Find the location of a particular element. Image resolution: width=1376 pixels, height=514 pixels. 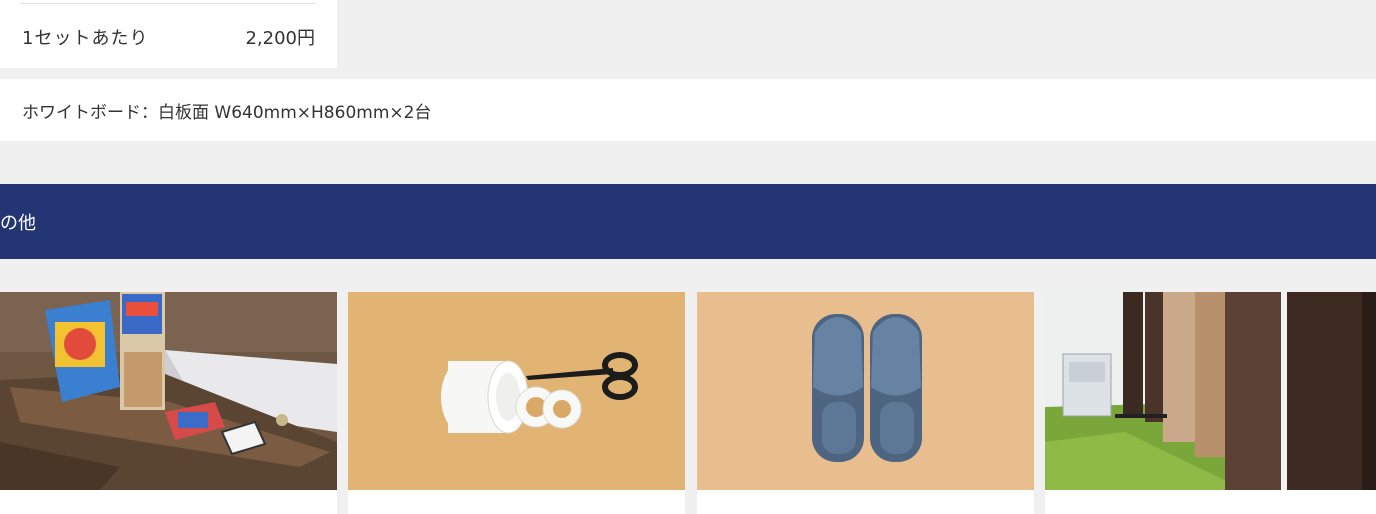

item-card-partitions is located at coordinates (1210, 403).